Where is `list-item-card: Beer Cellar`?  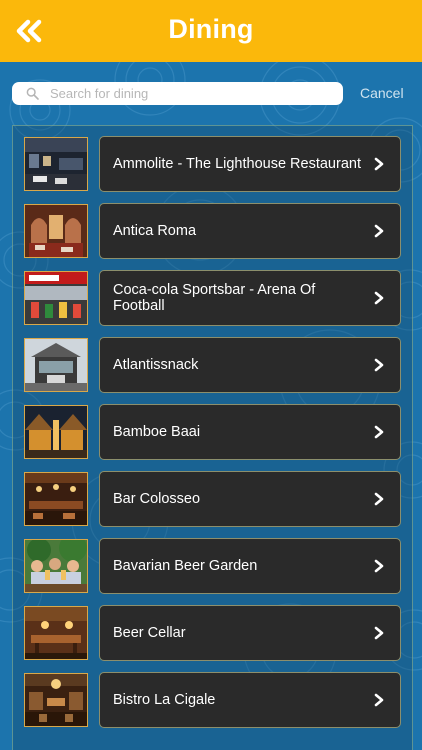 list-item-card: Beer Cellar is located at coordinates (250, 633).